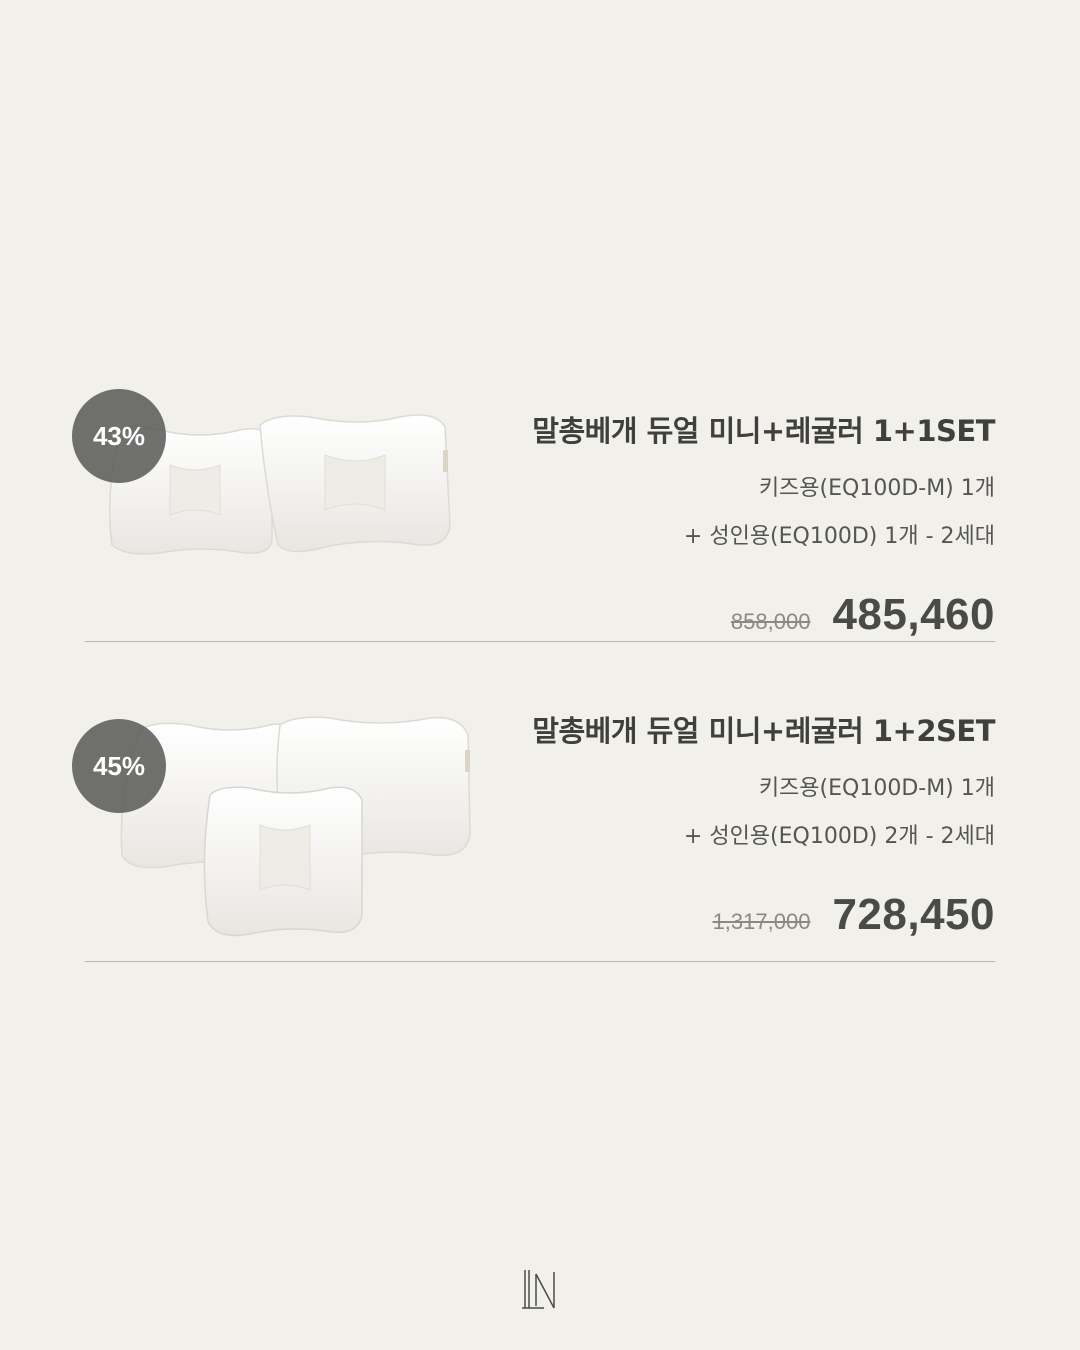  Describe the element at coordinates (761, 921) in the screenshot. I see `original-price: 1,317,000` at that location.